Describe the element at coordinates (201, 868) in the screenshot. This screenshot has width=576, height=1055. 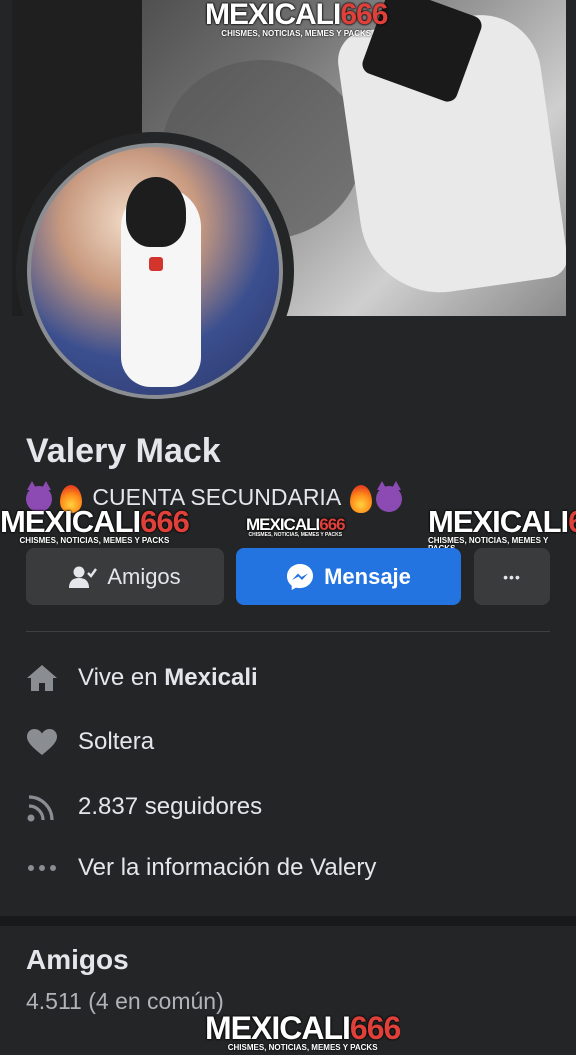
I see `info-see-more: Ver la información de Valery` at that location.